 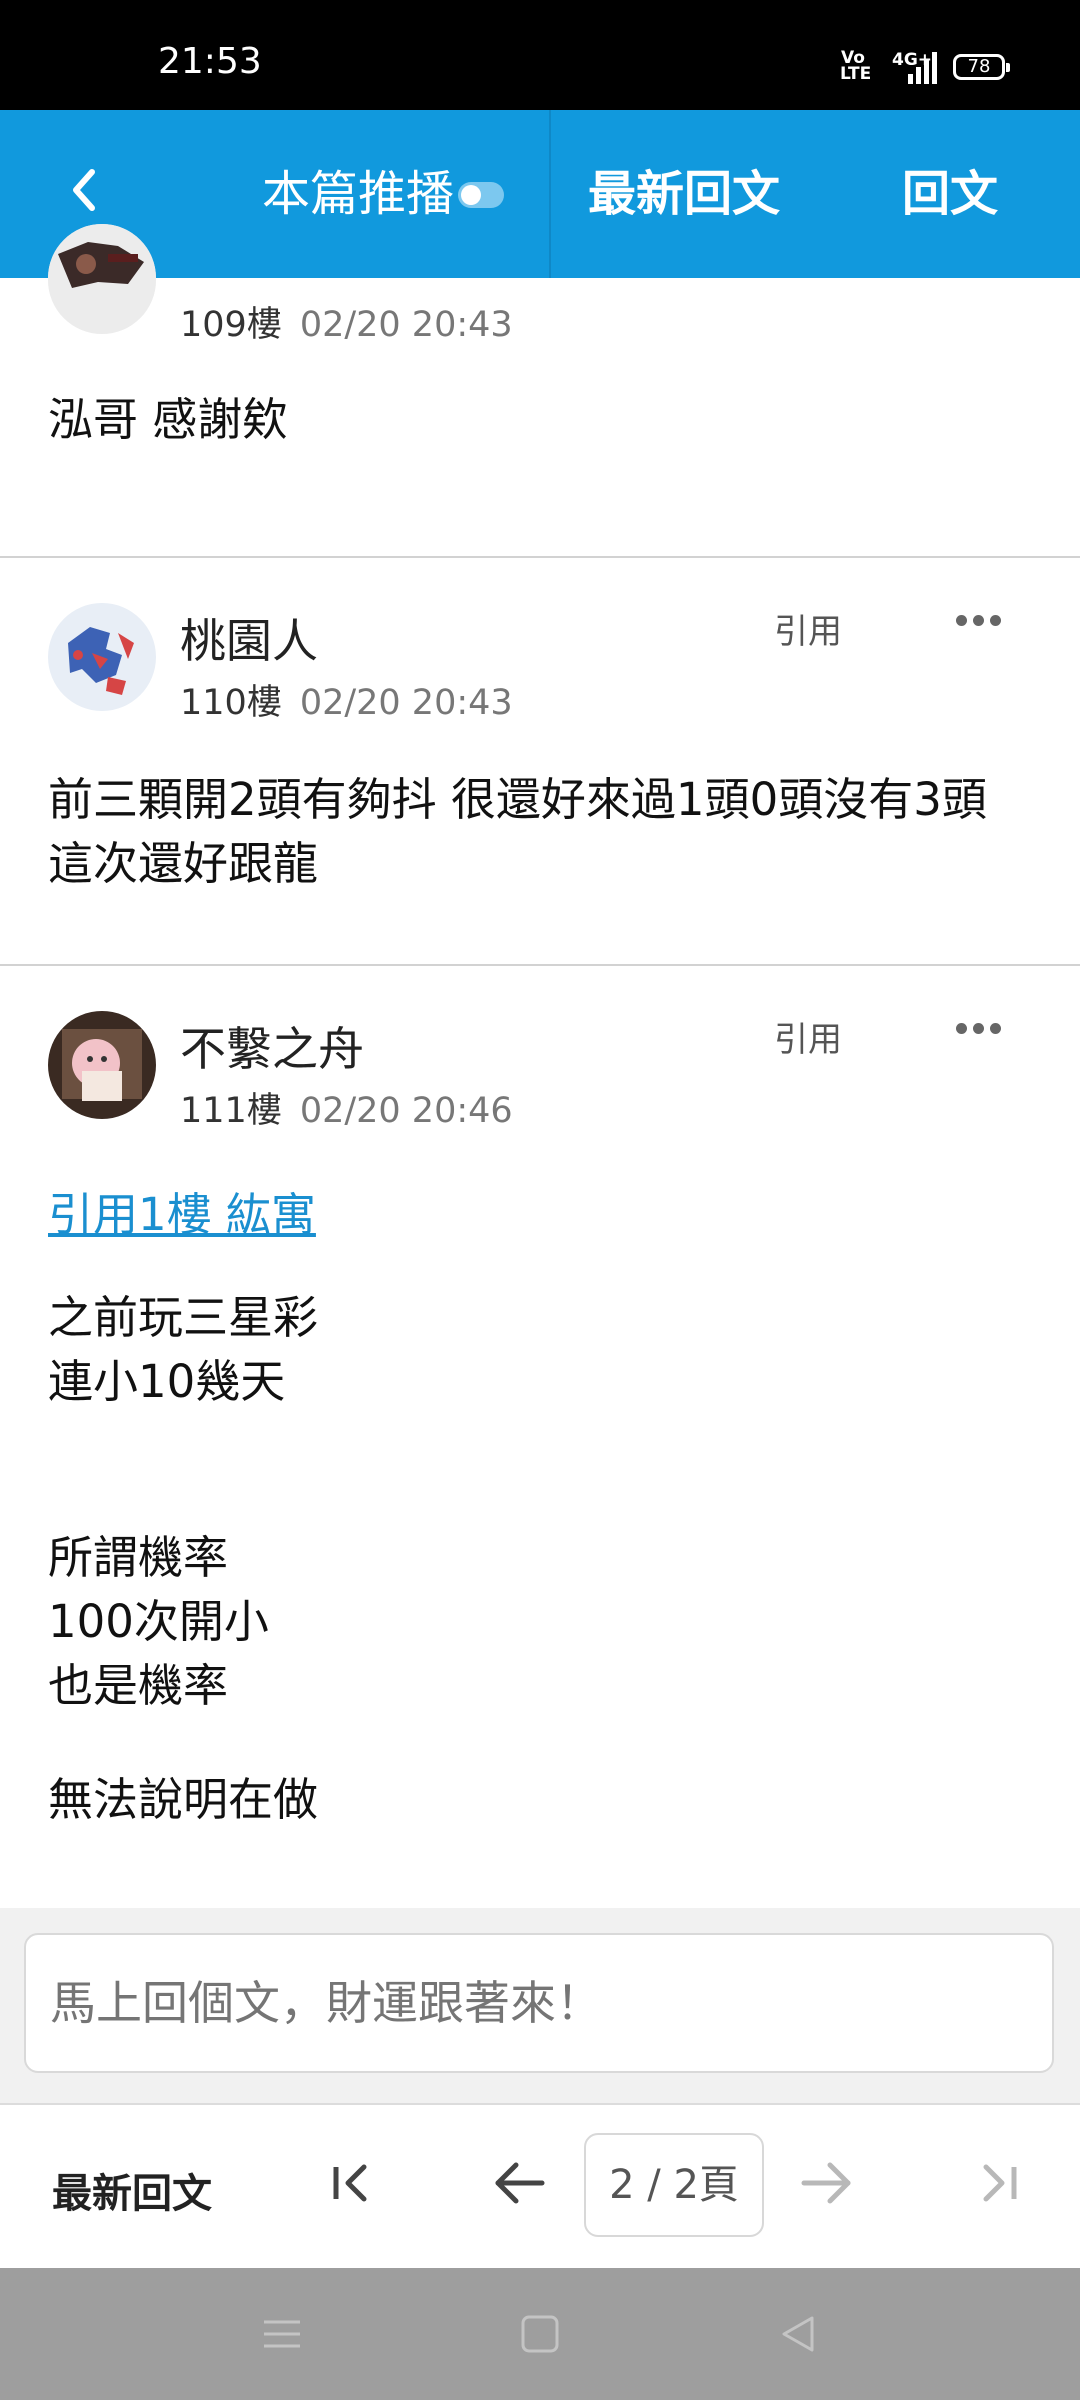 I want to click on chevron-left-icon, so click(x=87, y=190).